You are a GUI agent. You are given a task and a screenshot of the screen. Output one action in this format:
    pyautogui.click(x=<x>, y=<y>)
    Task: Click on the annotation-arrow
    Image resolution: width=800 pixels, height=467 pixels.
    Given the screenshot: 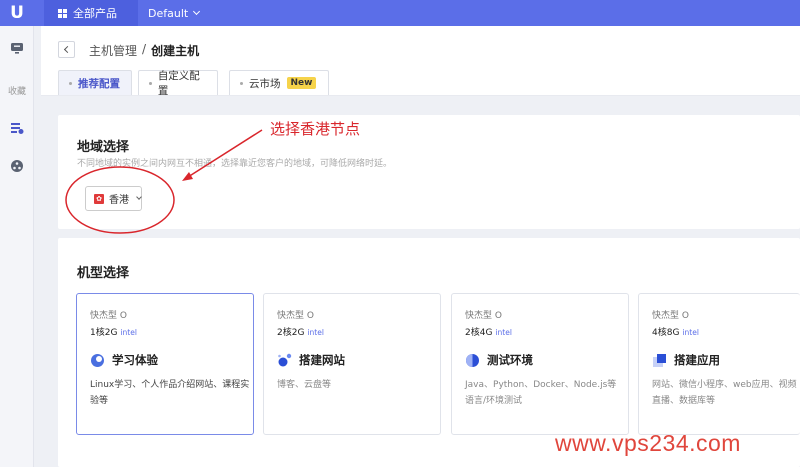 What is the action you would take?
    pyautogui.click(x=225, y=153)
    